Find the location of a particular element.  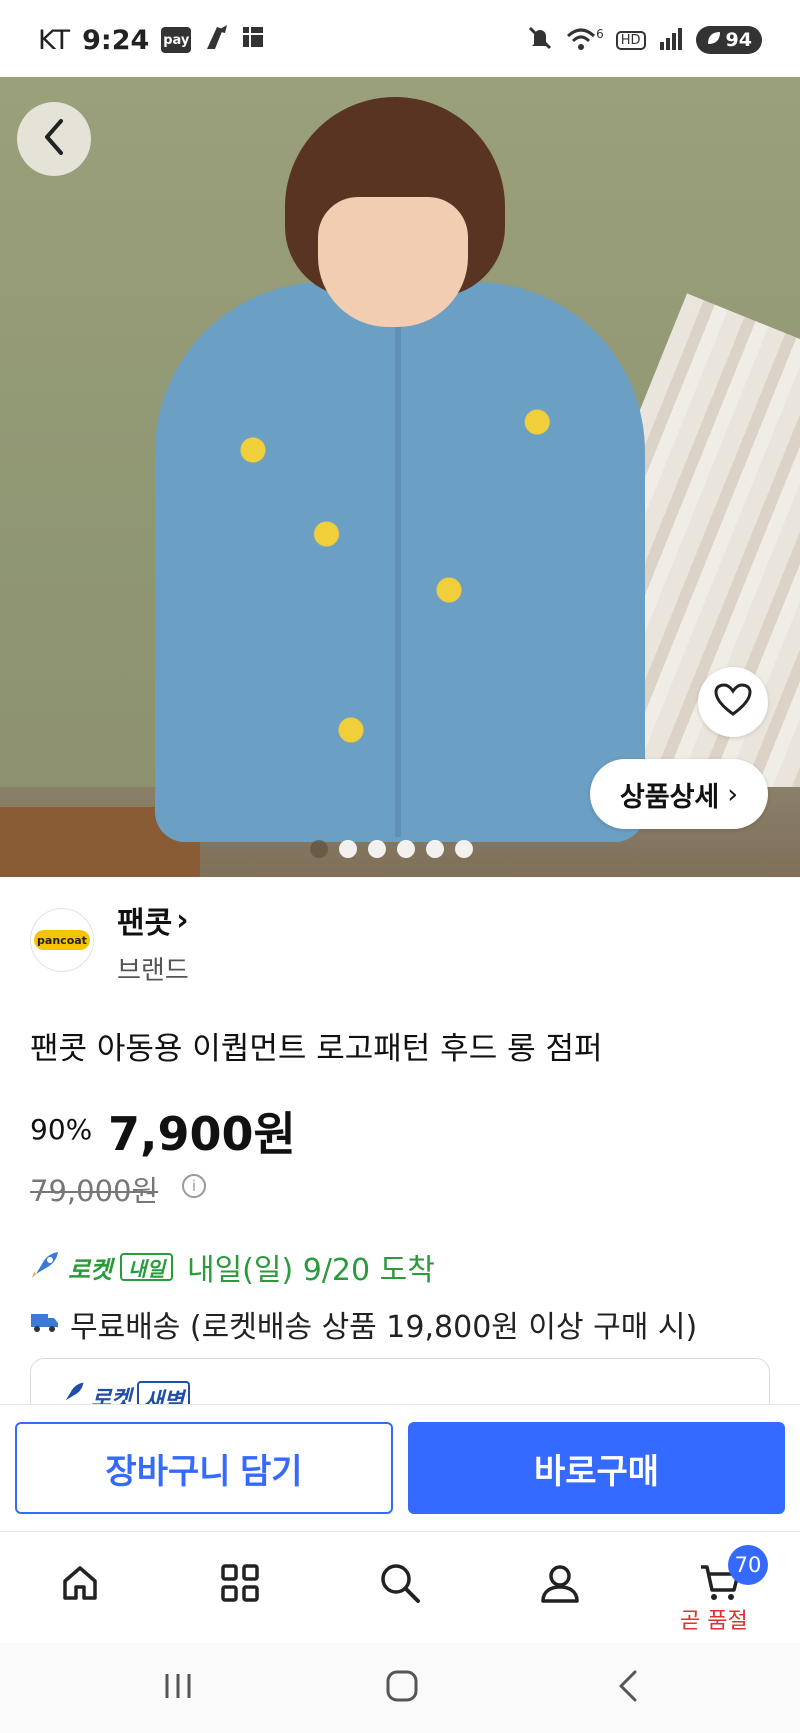

brand-name-link: 팬콧 › is located at coordinates (153, 920).